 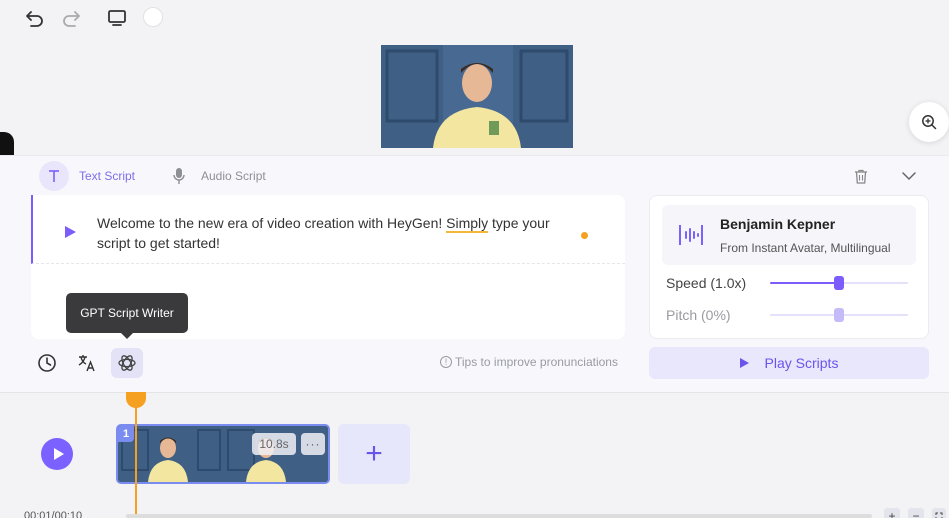 I want to click on monitor-icon, so click(x=117, y=18).